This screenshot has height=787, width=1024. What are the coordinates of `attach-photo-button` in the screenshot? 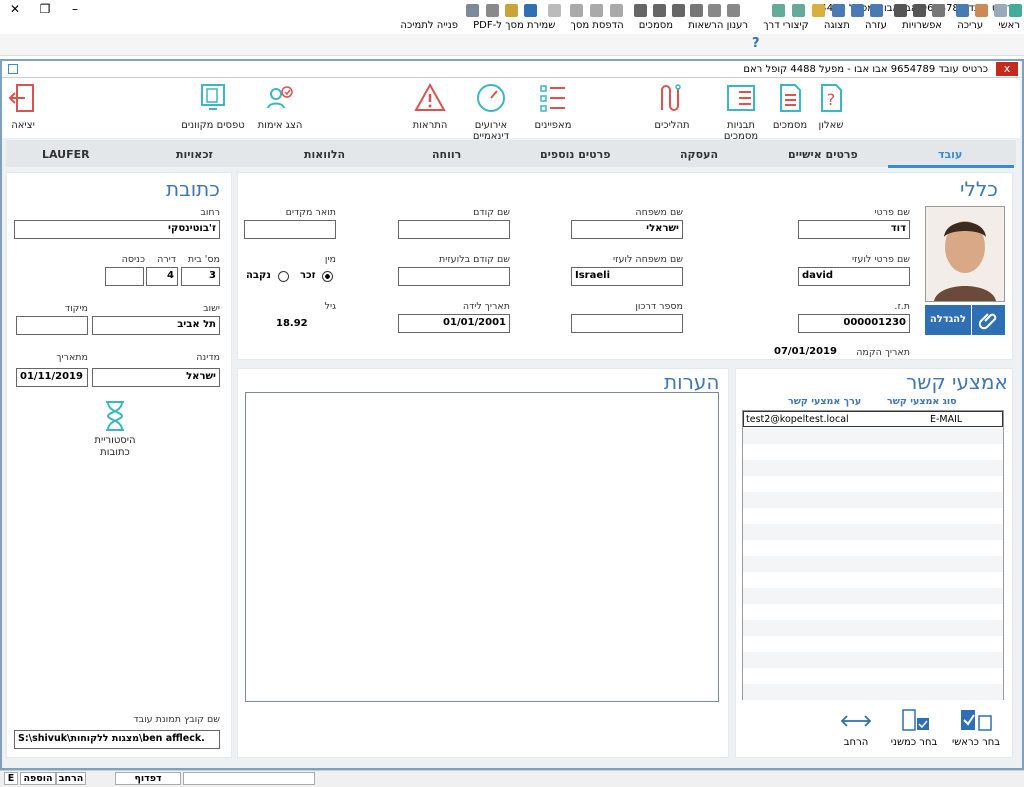 It's located at (988, 320).